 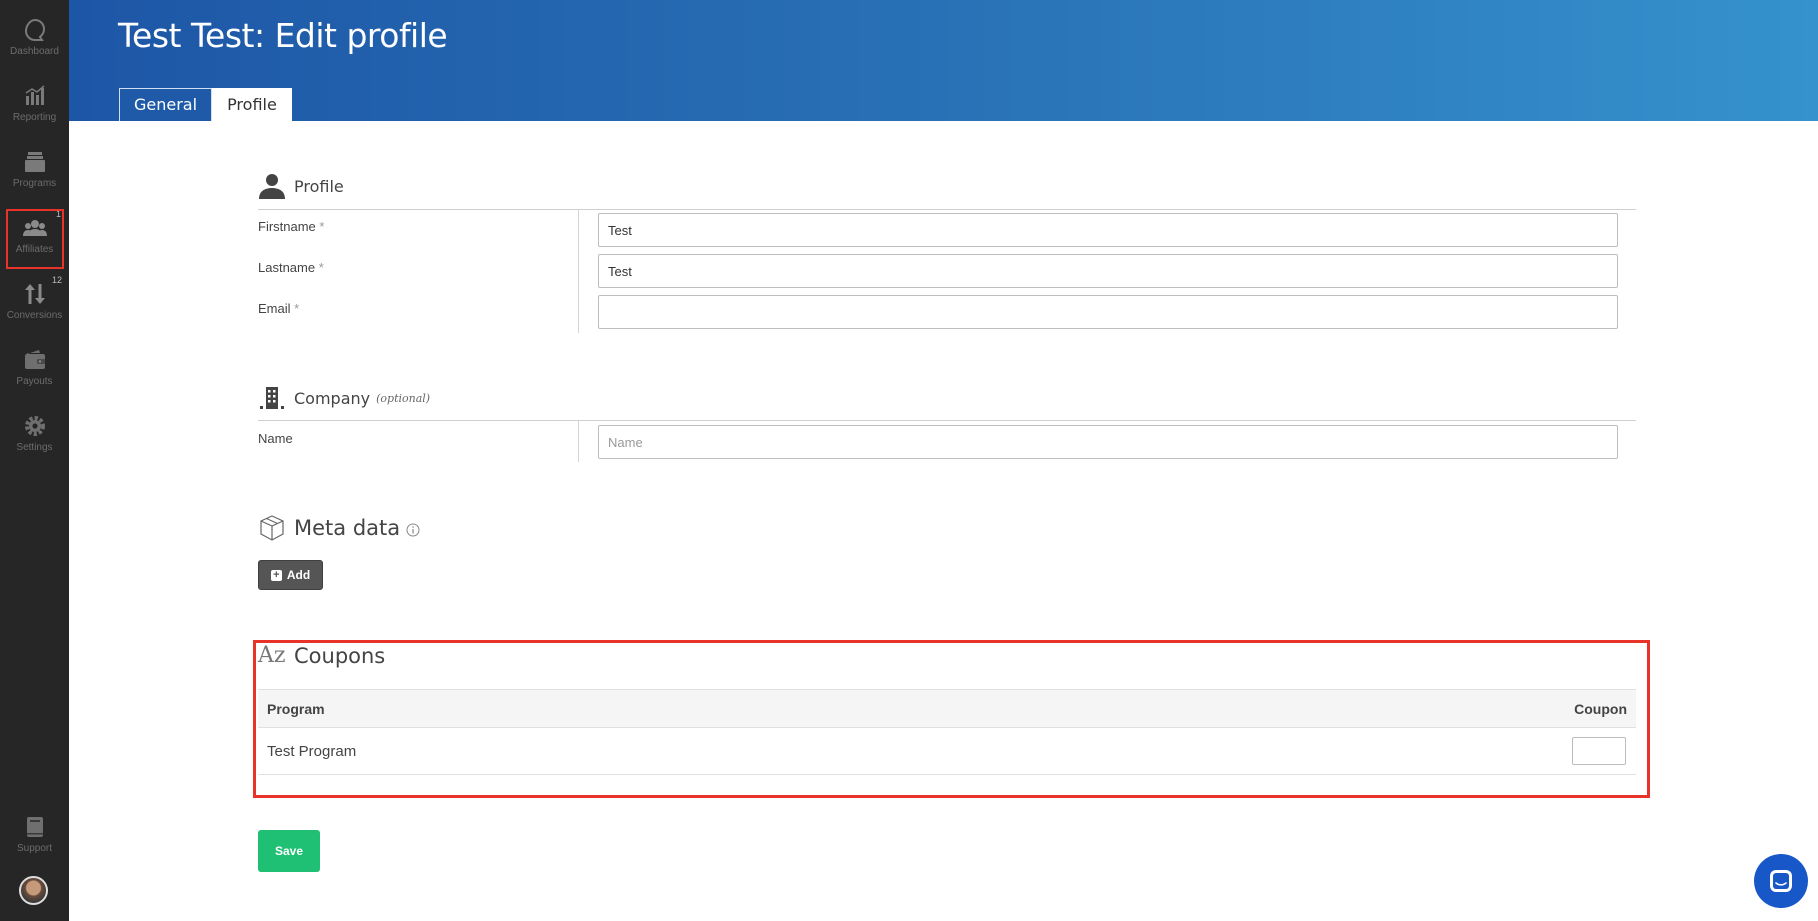 What do you see at coordinates (272, 655) in the screenshot?
I see `az-icon: Az` at bounding box center [272, 655].